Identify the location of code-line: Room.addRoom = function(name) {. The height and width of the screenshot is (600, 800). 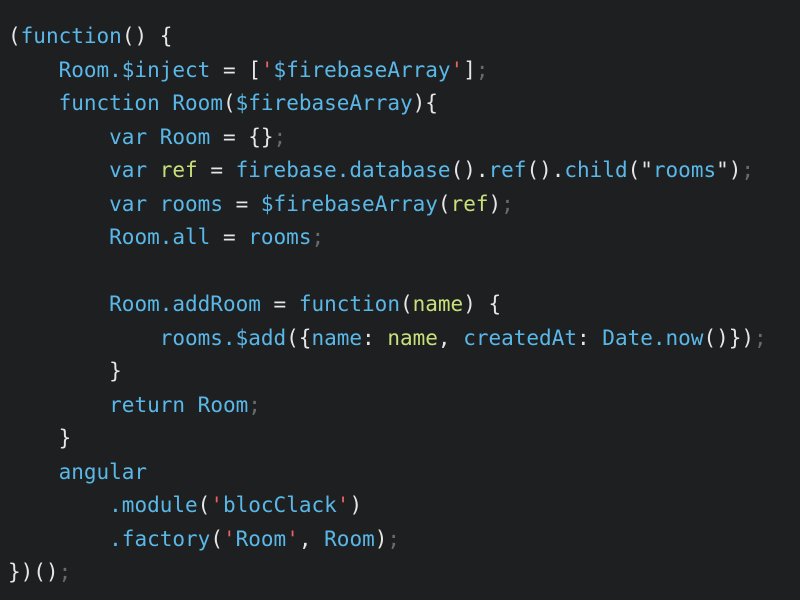
(404, 305).